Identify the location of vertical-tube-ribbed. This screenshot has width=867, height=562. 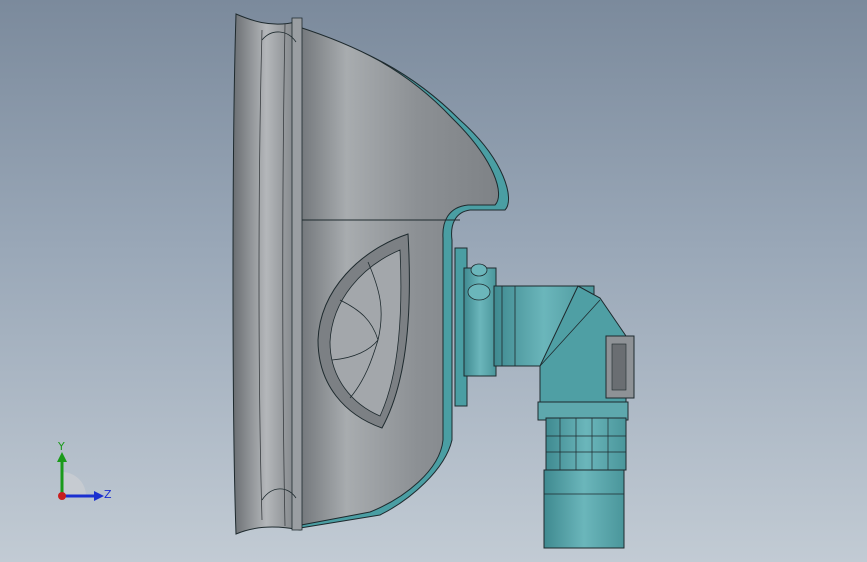
(586, 444).